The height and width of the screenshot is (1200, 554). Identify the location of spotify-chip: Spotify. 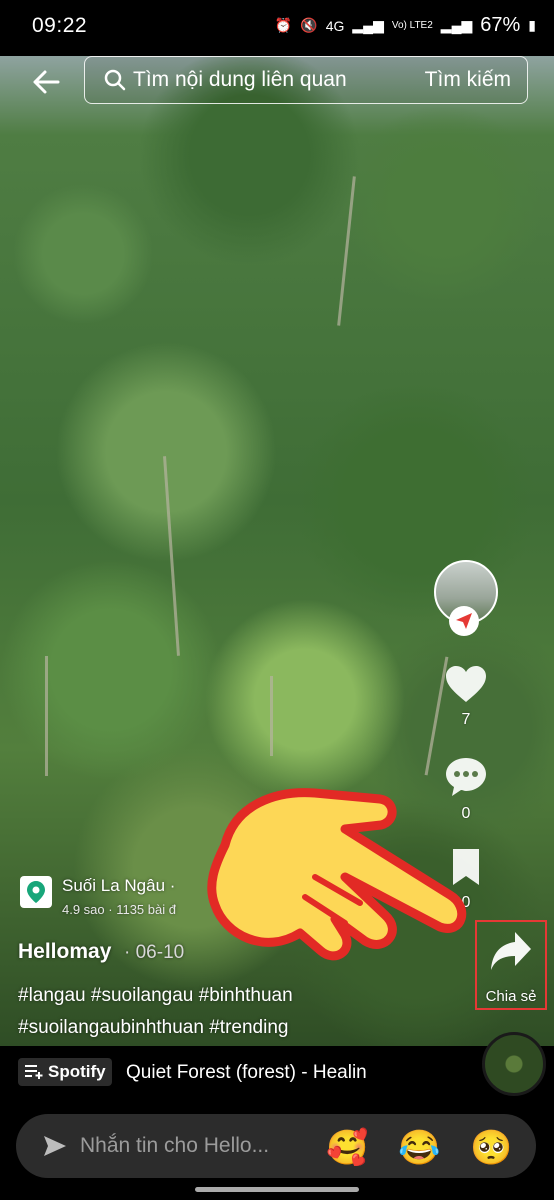
(65, 1072).